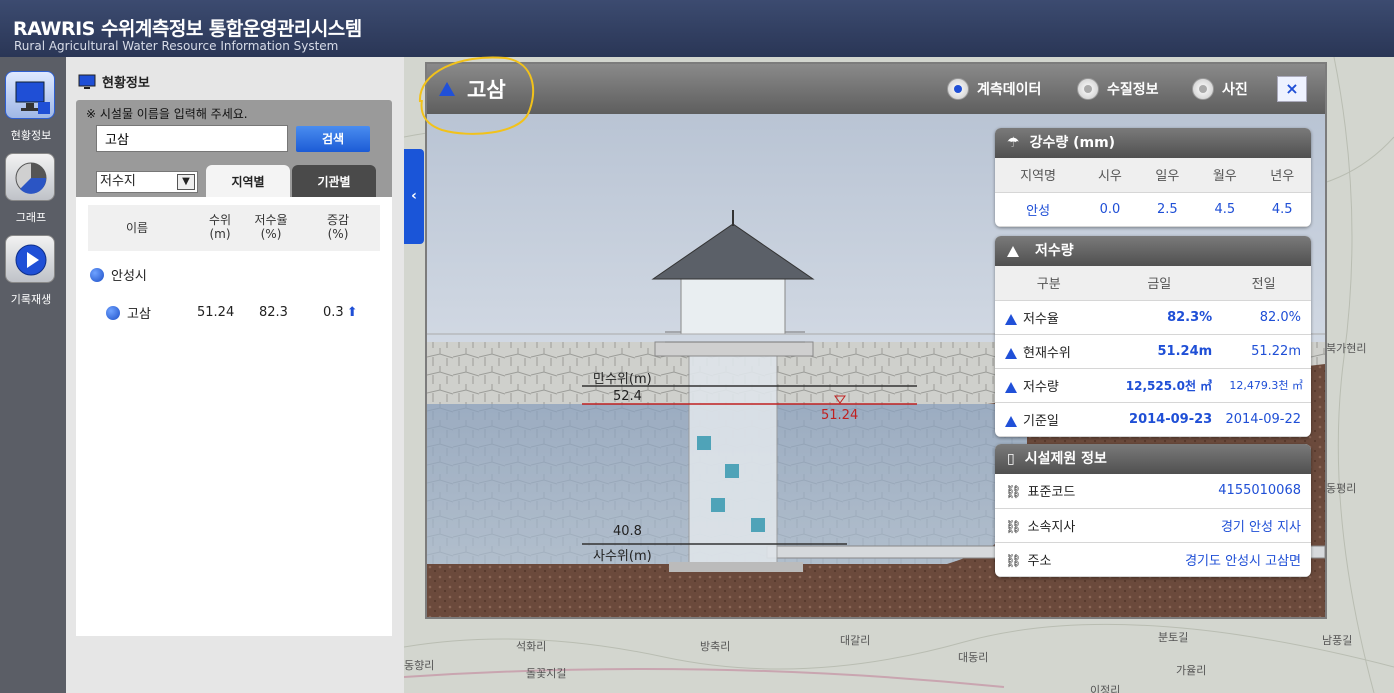 This screenshot has height=693, width=1394. I want to click on facility-label: 표준코드, so click(1051, 493).